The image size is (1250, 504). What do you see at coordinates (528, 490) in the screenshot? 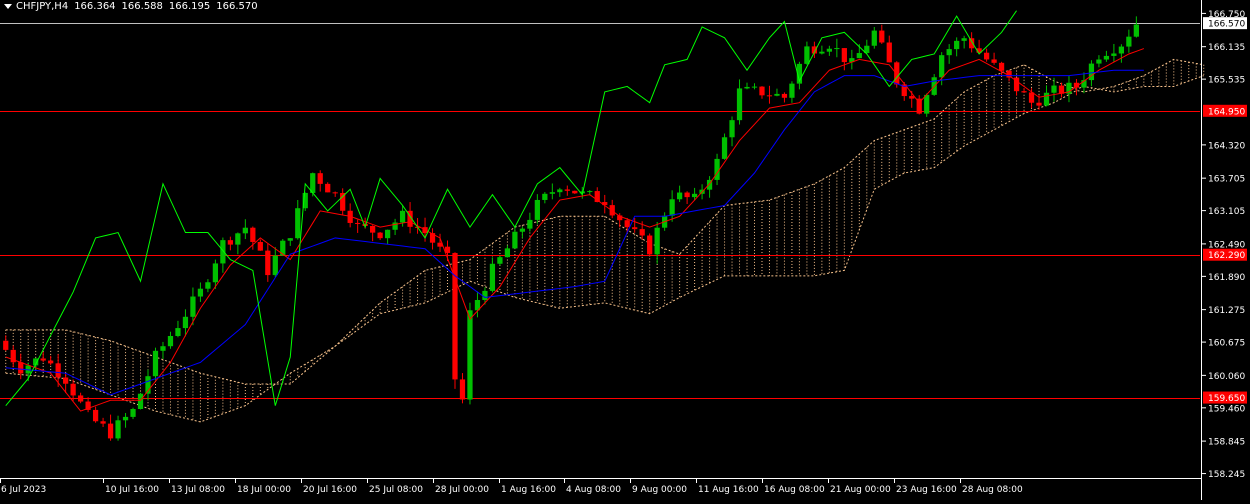
I see `time-tick-label: 1 Aug 16:00` at bounding box center [528, 490].